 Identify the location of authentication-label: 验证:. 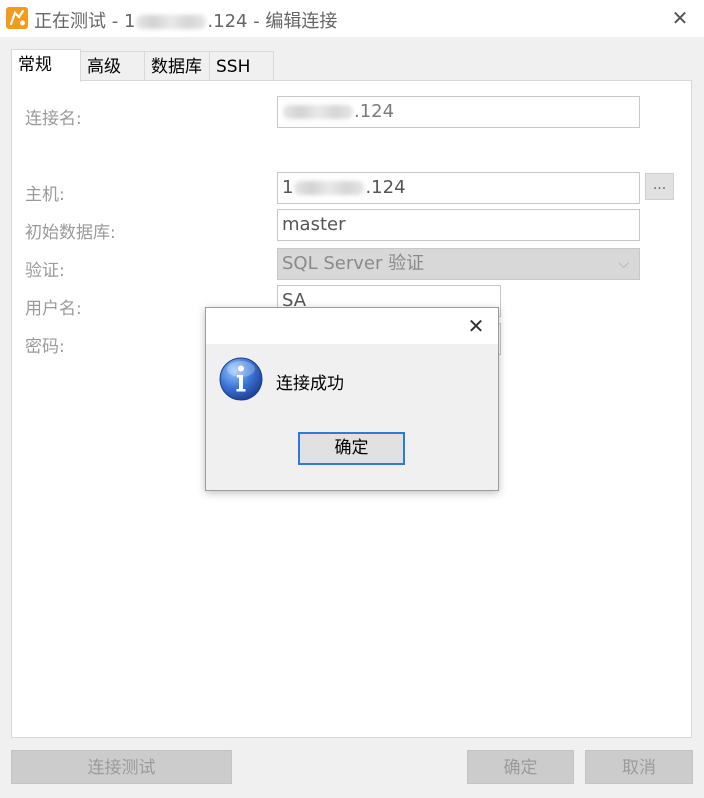
(45, 271).